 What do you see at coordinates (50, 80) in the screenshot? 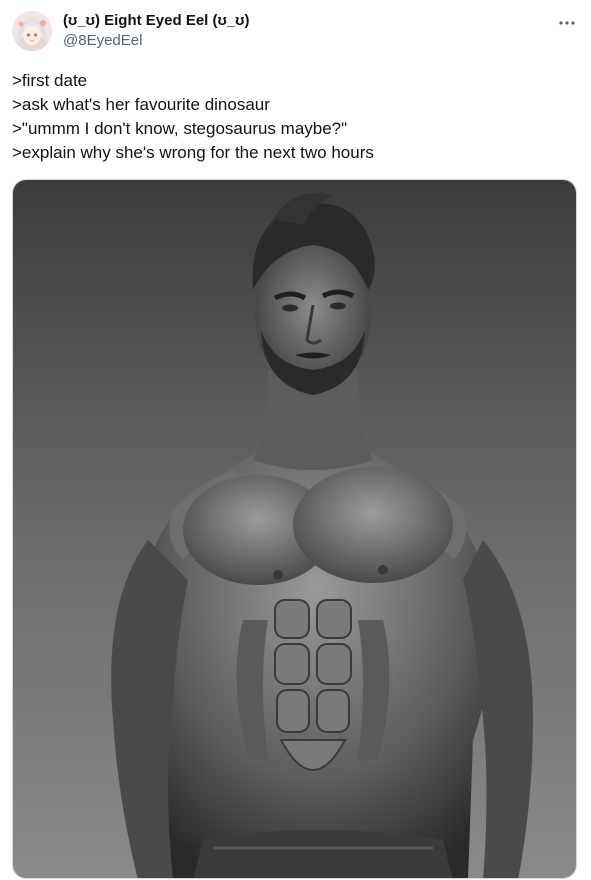
I see `tweet-line: >first date` at bounding box center [50, 80].